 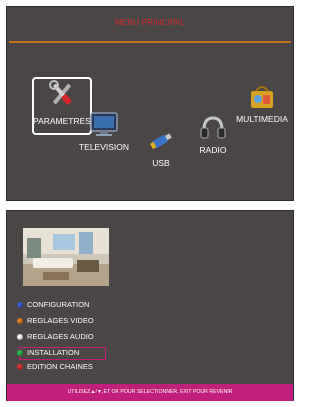 What do you see at coordinates (161, 163) in the screenshot?
I see `menu-item-label: USB` at bounding box center [161, 163].